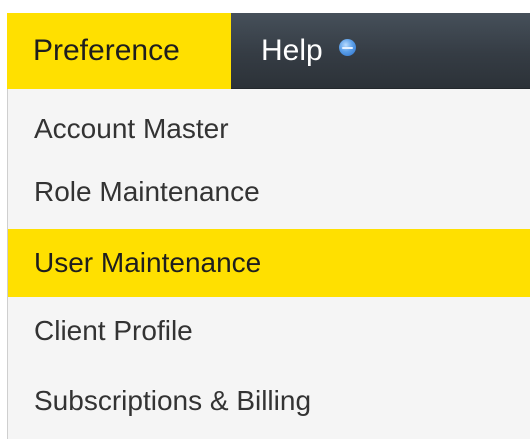 The image size is (530, 439). What do you see at coordinates (347, 47) in the screenshot?
I see `minus-circle-icon` at bounding box center [347, 47].